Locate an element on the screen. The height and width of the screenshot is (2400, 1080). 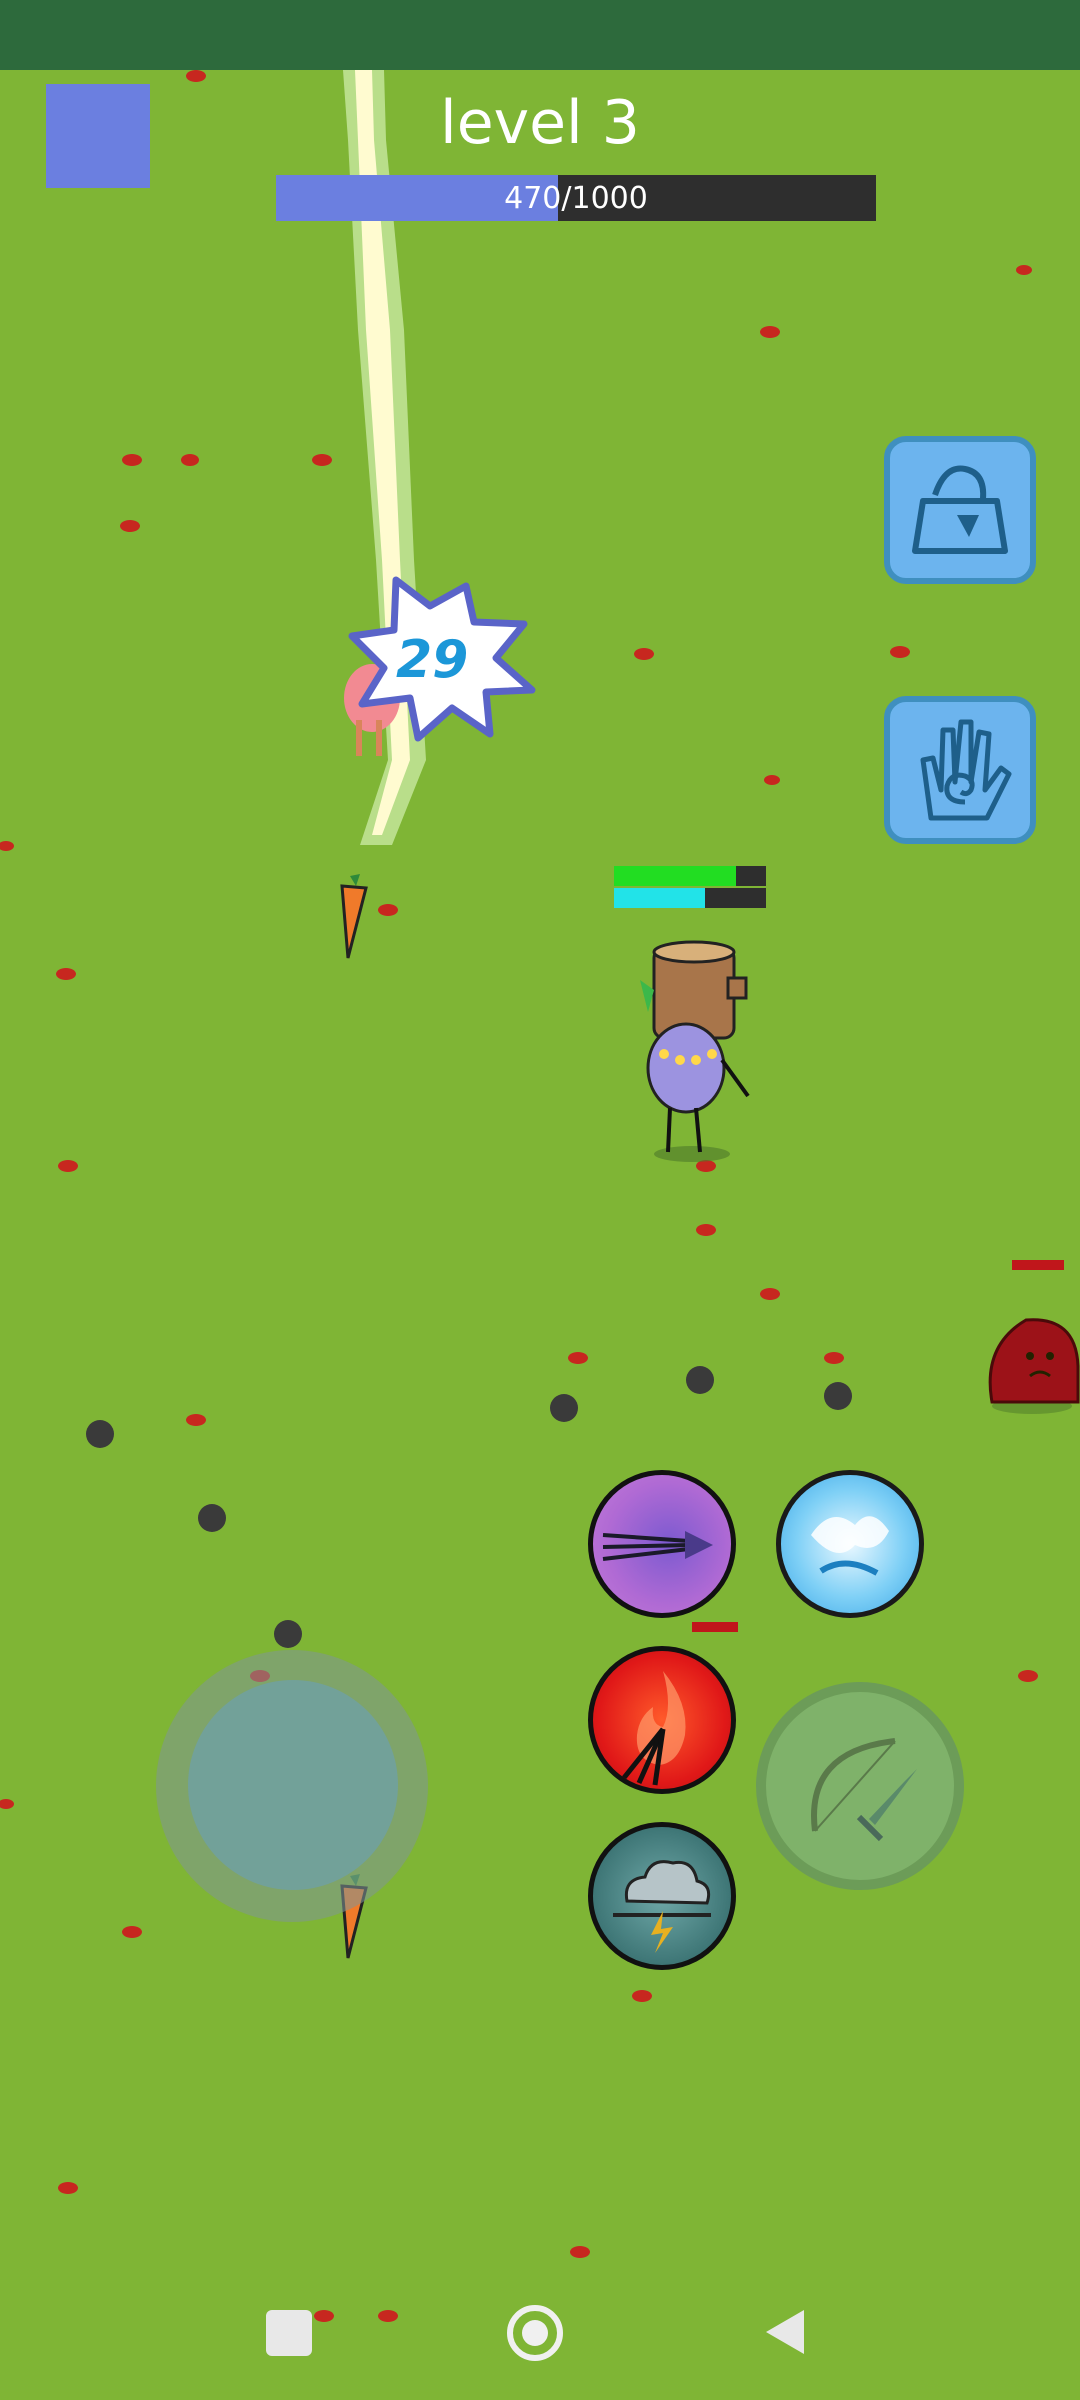
skill-arrow-burst-button is located at coordinates (662, 1544).